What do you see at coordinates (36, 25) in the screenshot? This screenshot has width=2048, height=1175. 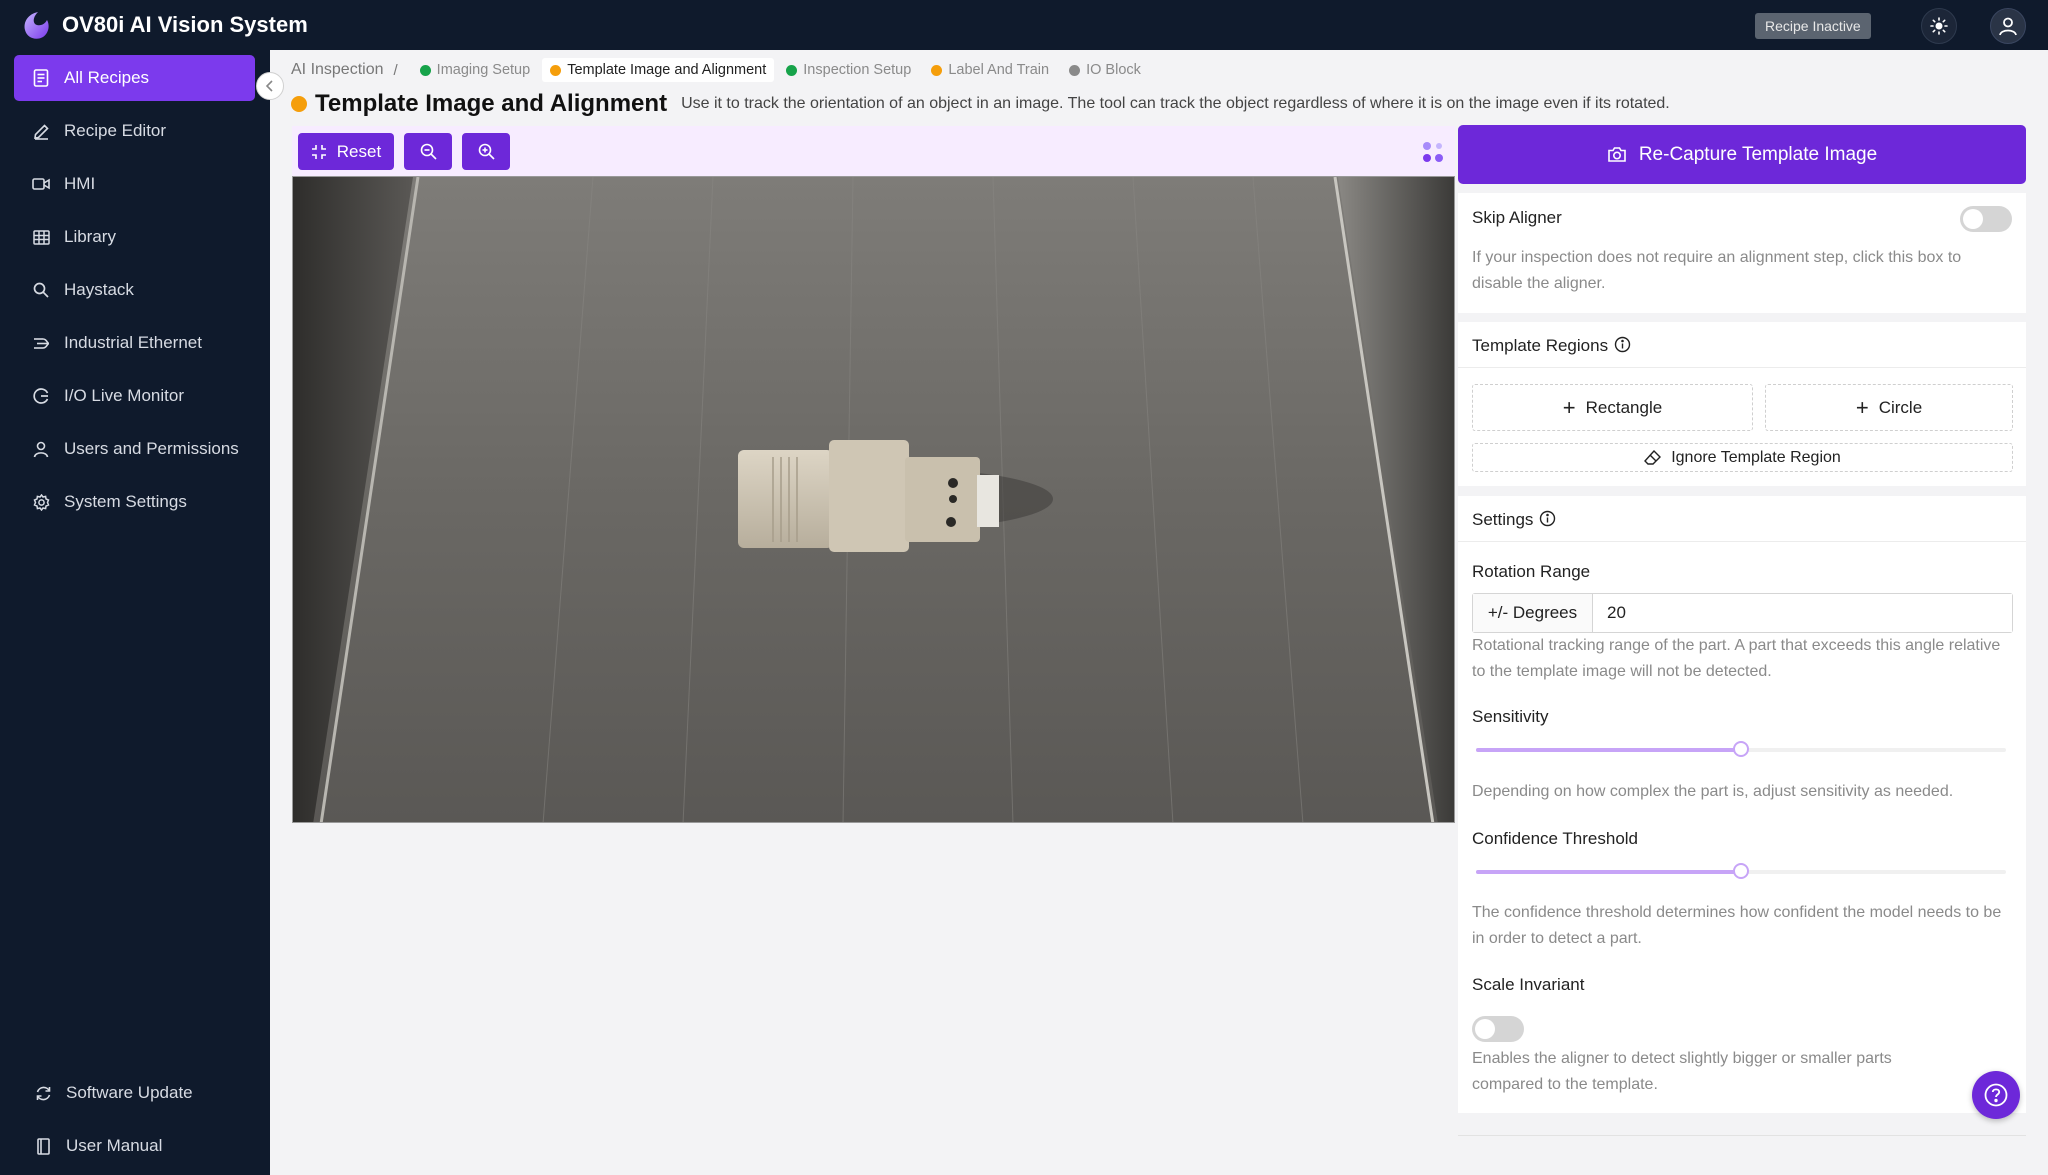 I see `logo-icon` at bounding box center [36, 25].